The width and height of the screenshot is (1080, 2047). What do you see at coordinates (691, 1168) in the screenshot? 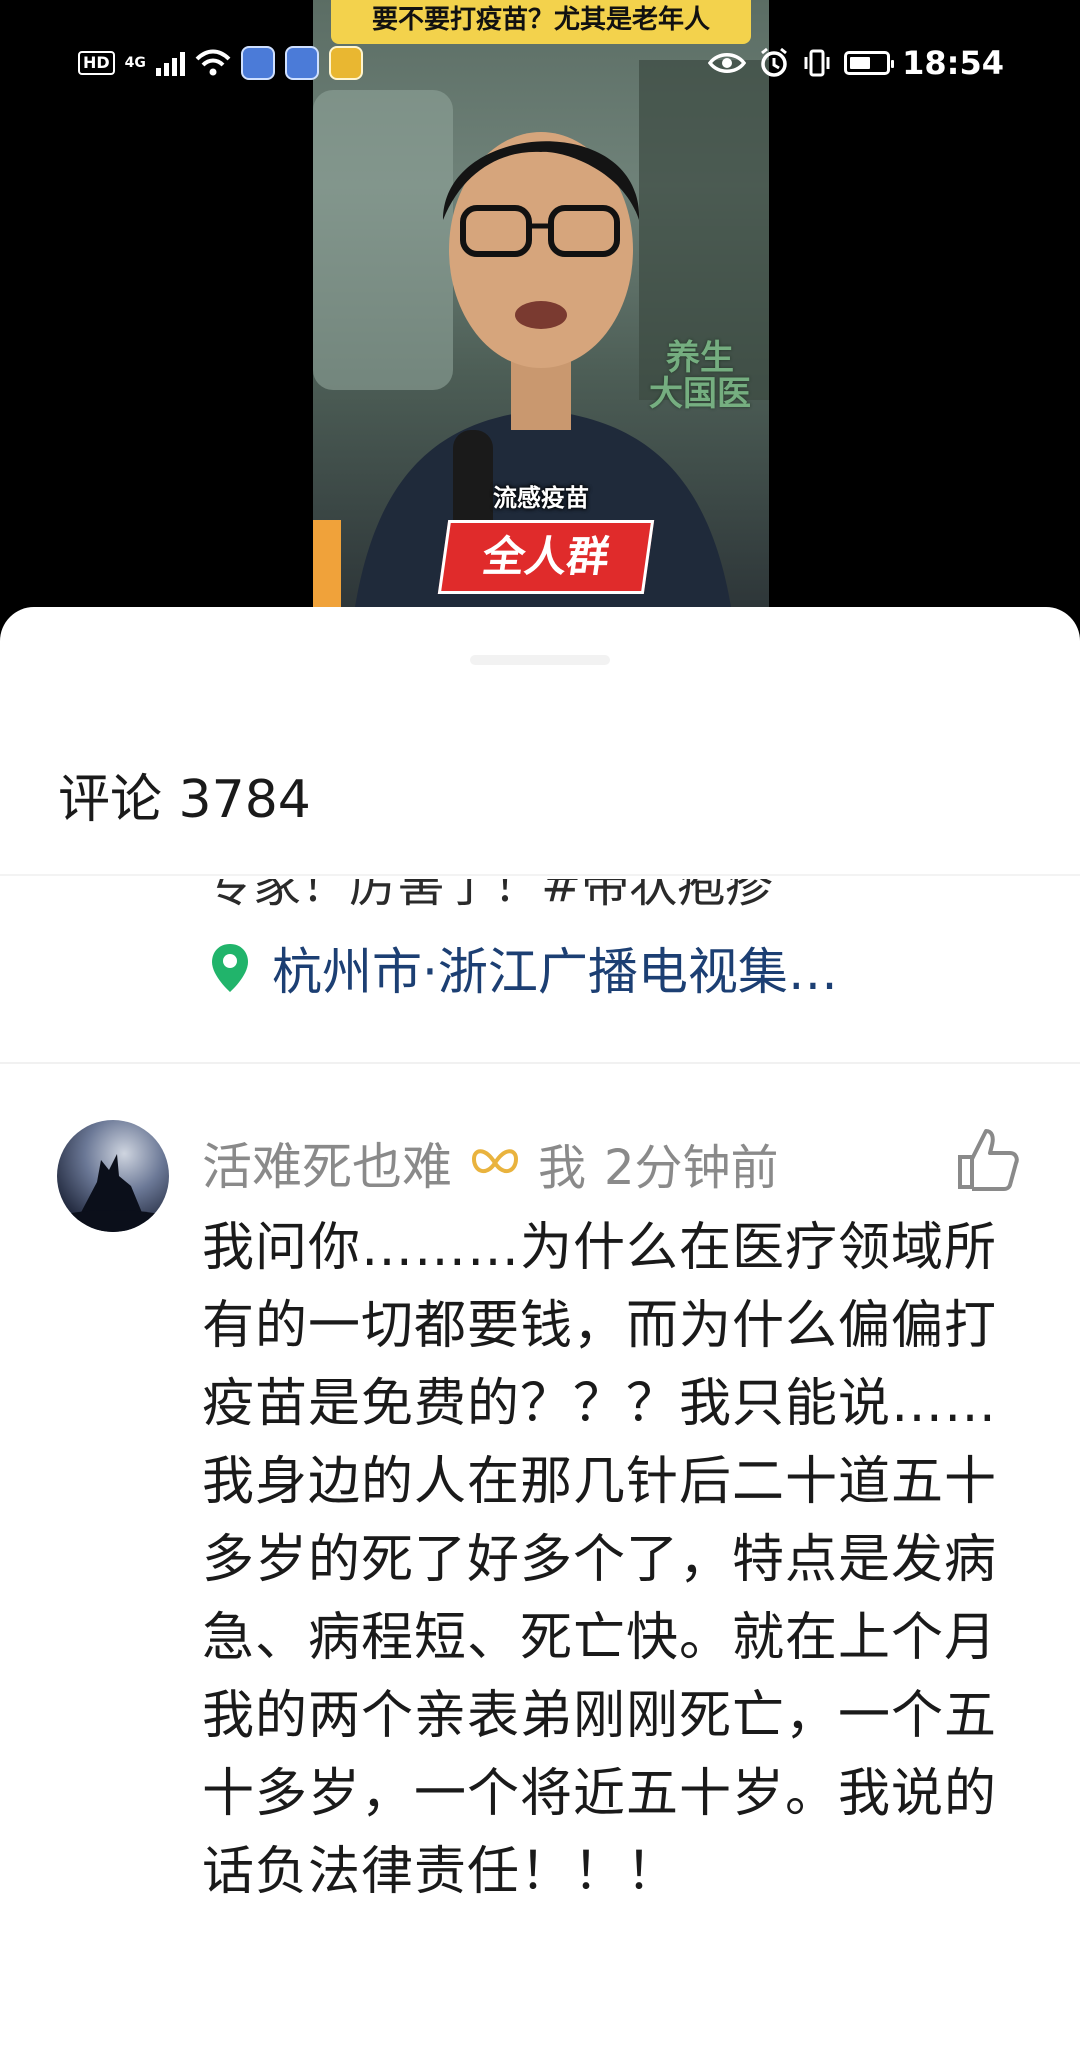
I see `comment-time: 2分钟前` at bounding box center [691, 1168].